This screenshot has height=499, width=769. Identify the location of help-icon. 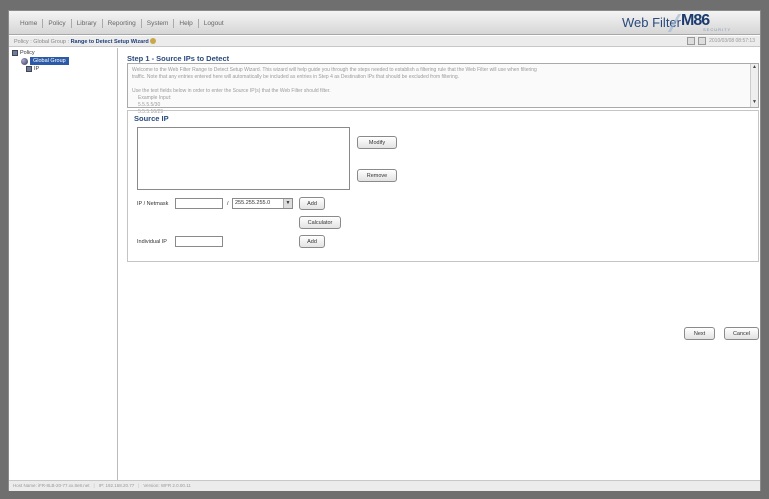
(153, 41).